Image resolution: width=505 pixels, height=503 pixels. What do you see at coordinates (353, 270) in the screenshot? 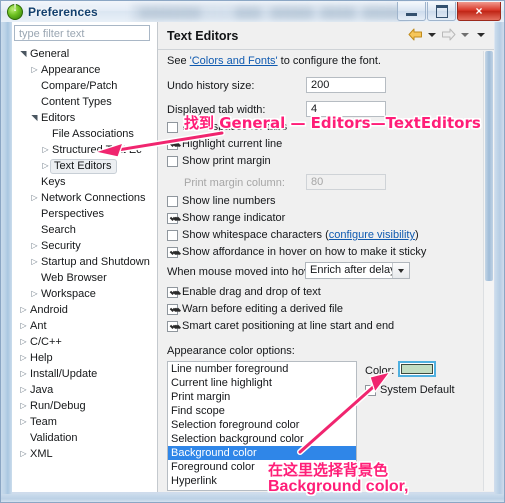
I see `hover-mode-value: Enrich after delay` at bounding box center [353, 270].